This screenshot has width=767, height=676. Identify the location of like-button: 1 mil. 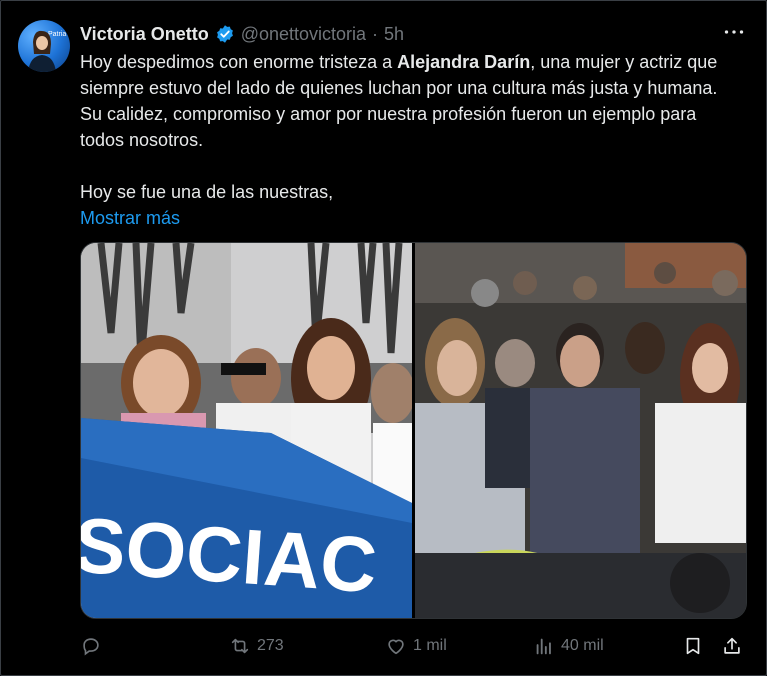
(416, 646).